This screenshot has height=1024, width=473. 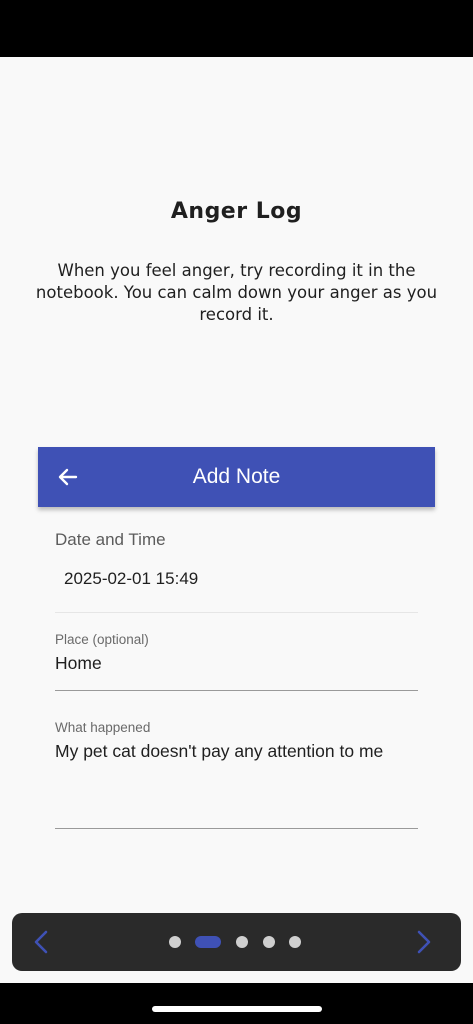 I want to click on date-time-label: Date and Time, so click(x=110, y=539).